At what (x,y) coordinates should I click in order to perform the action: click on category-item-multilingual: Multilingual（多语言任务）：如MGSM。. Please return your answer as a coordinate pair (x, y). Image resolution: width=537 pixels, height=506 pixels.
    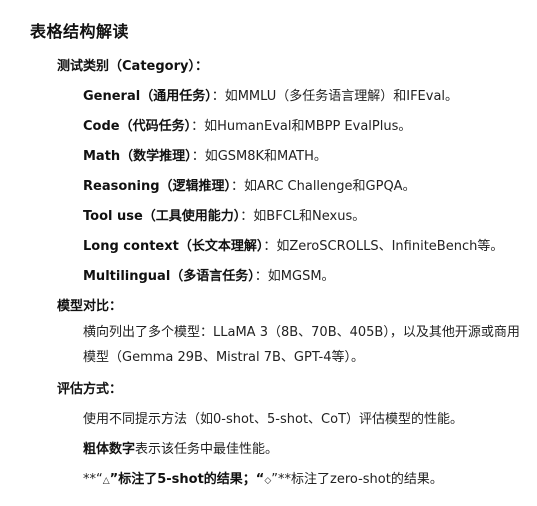
    Looking at the image, I should click on (209, 274).